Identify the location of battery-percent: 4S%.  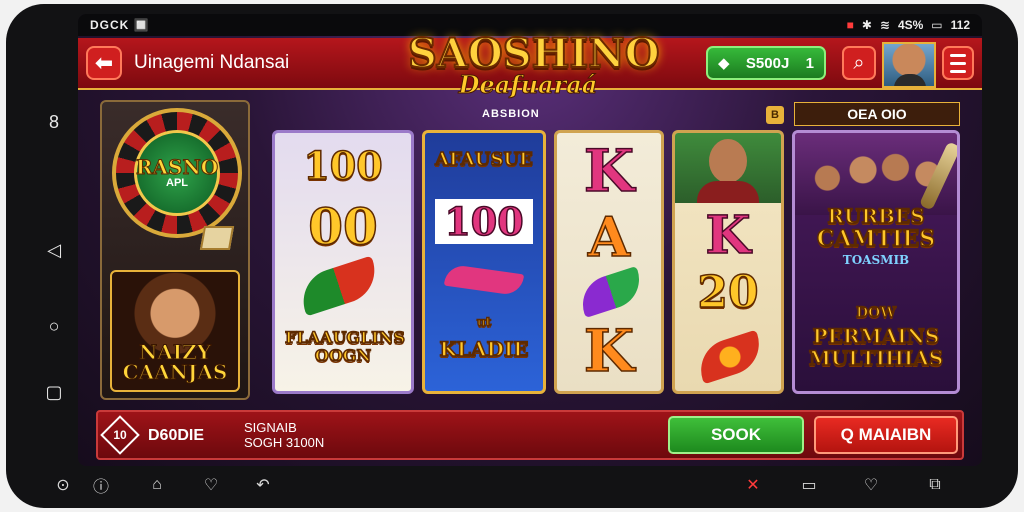
(910, 25).